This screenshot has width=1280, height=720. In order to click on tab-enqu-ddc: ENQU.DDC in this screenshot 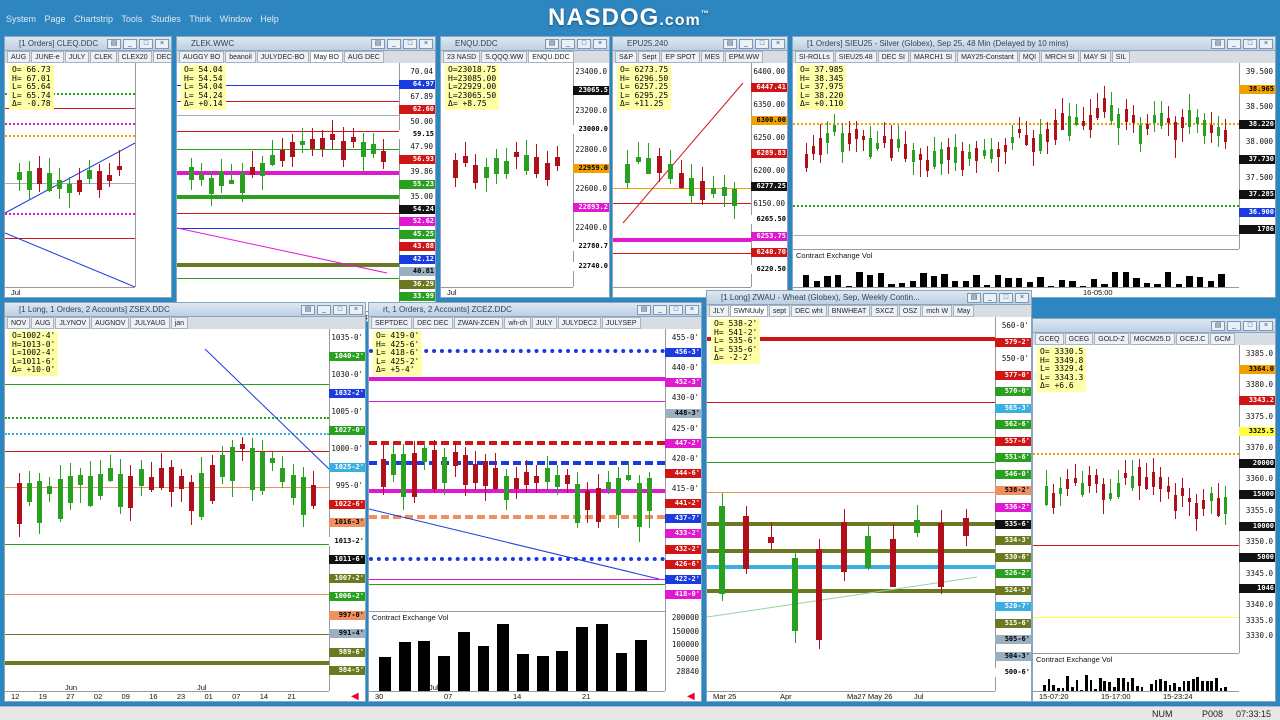, I will do `click(551, 57)`.